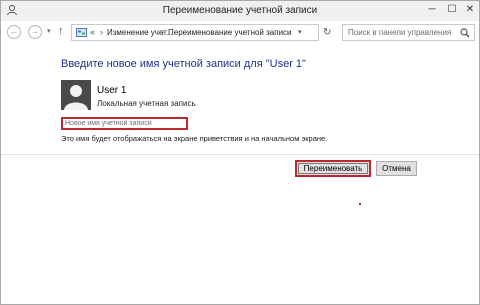 This screenshot has height=305, width=480. I want to click on new-name-input, so click(124, 123).